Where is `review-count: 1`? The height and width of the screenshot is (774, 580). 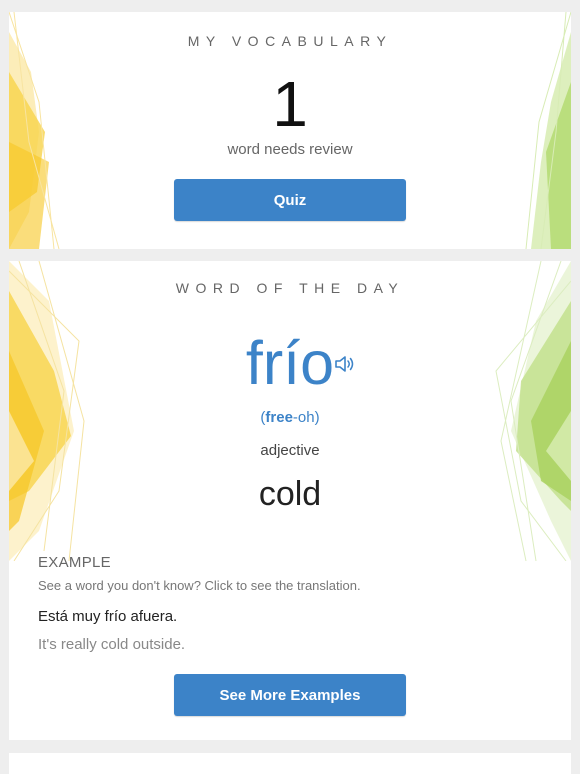
review-count: 1 is located at coordinates (290, 104).